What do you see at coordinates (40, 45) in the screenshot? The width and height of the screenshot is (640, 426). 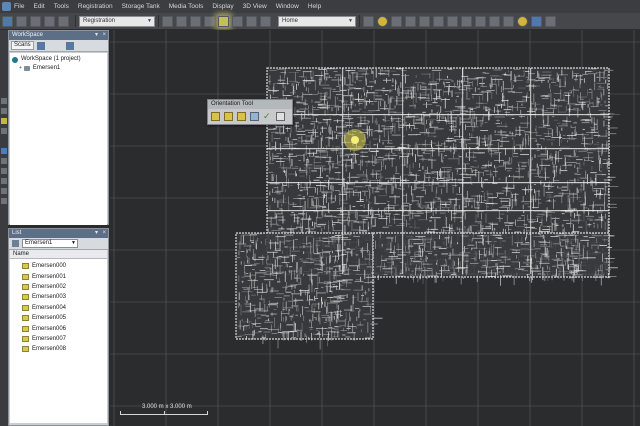 I see `add-scan-icon` at bounding box center [40, 45].